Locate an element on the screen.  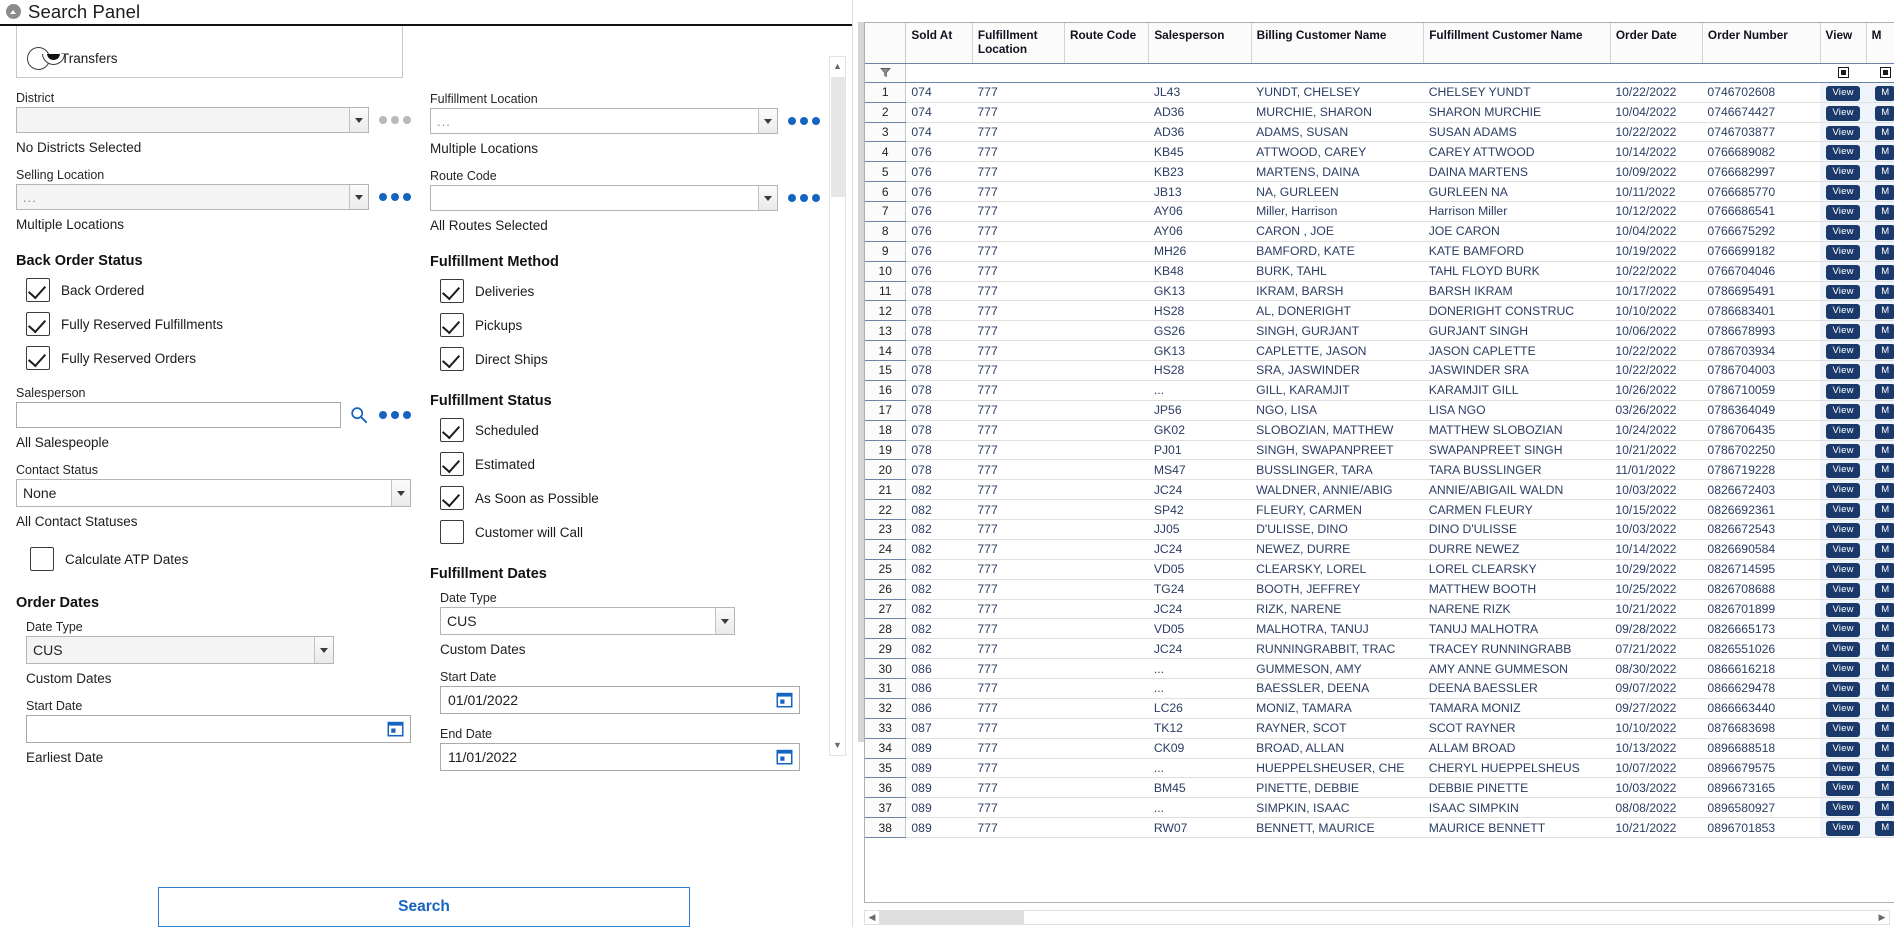
select-all-view-icon is located at coordinates (1843, 73).